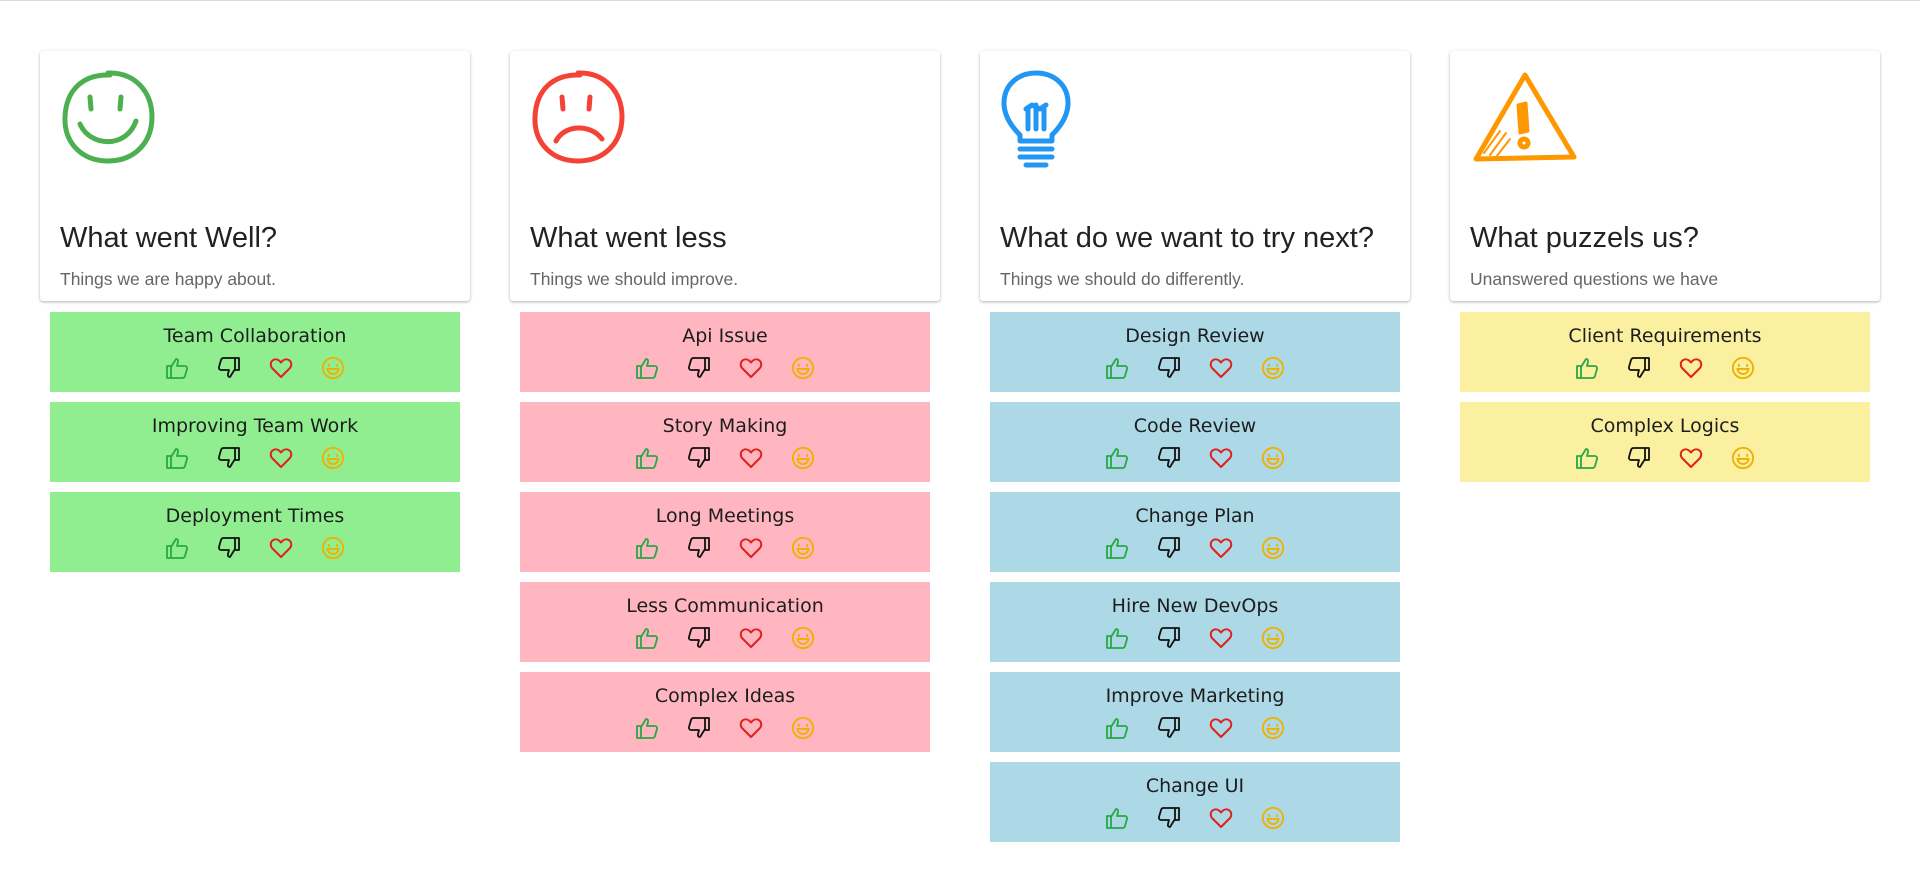 Image resolution: width=1920 pixels, height=876 pixels. Describe the element at coordinates (168, 279) in the screenshot. I see `column-subtitle: Things we are happy about.` at that location.